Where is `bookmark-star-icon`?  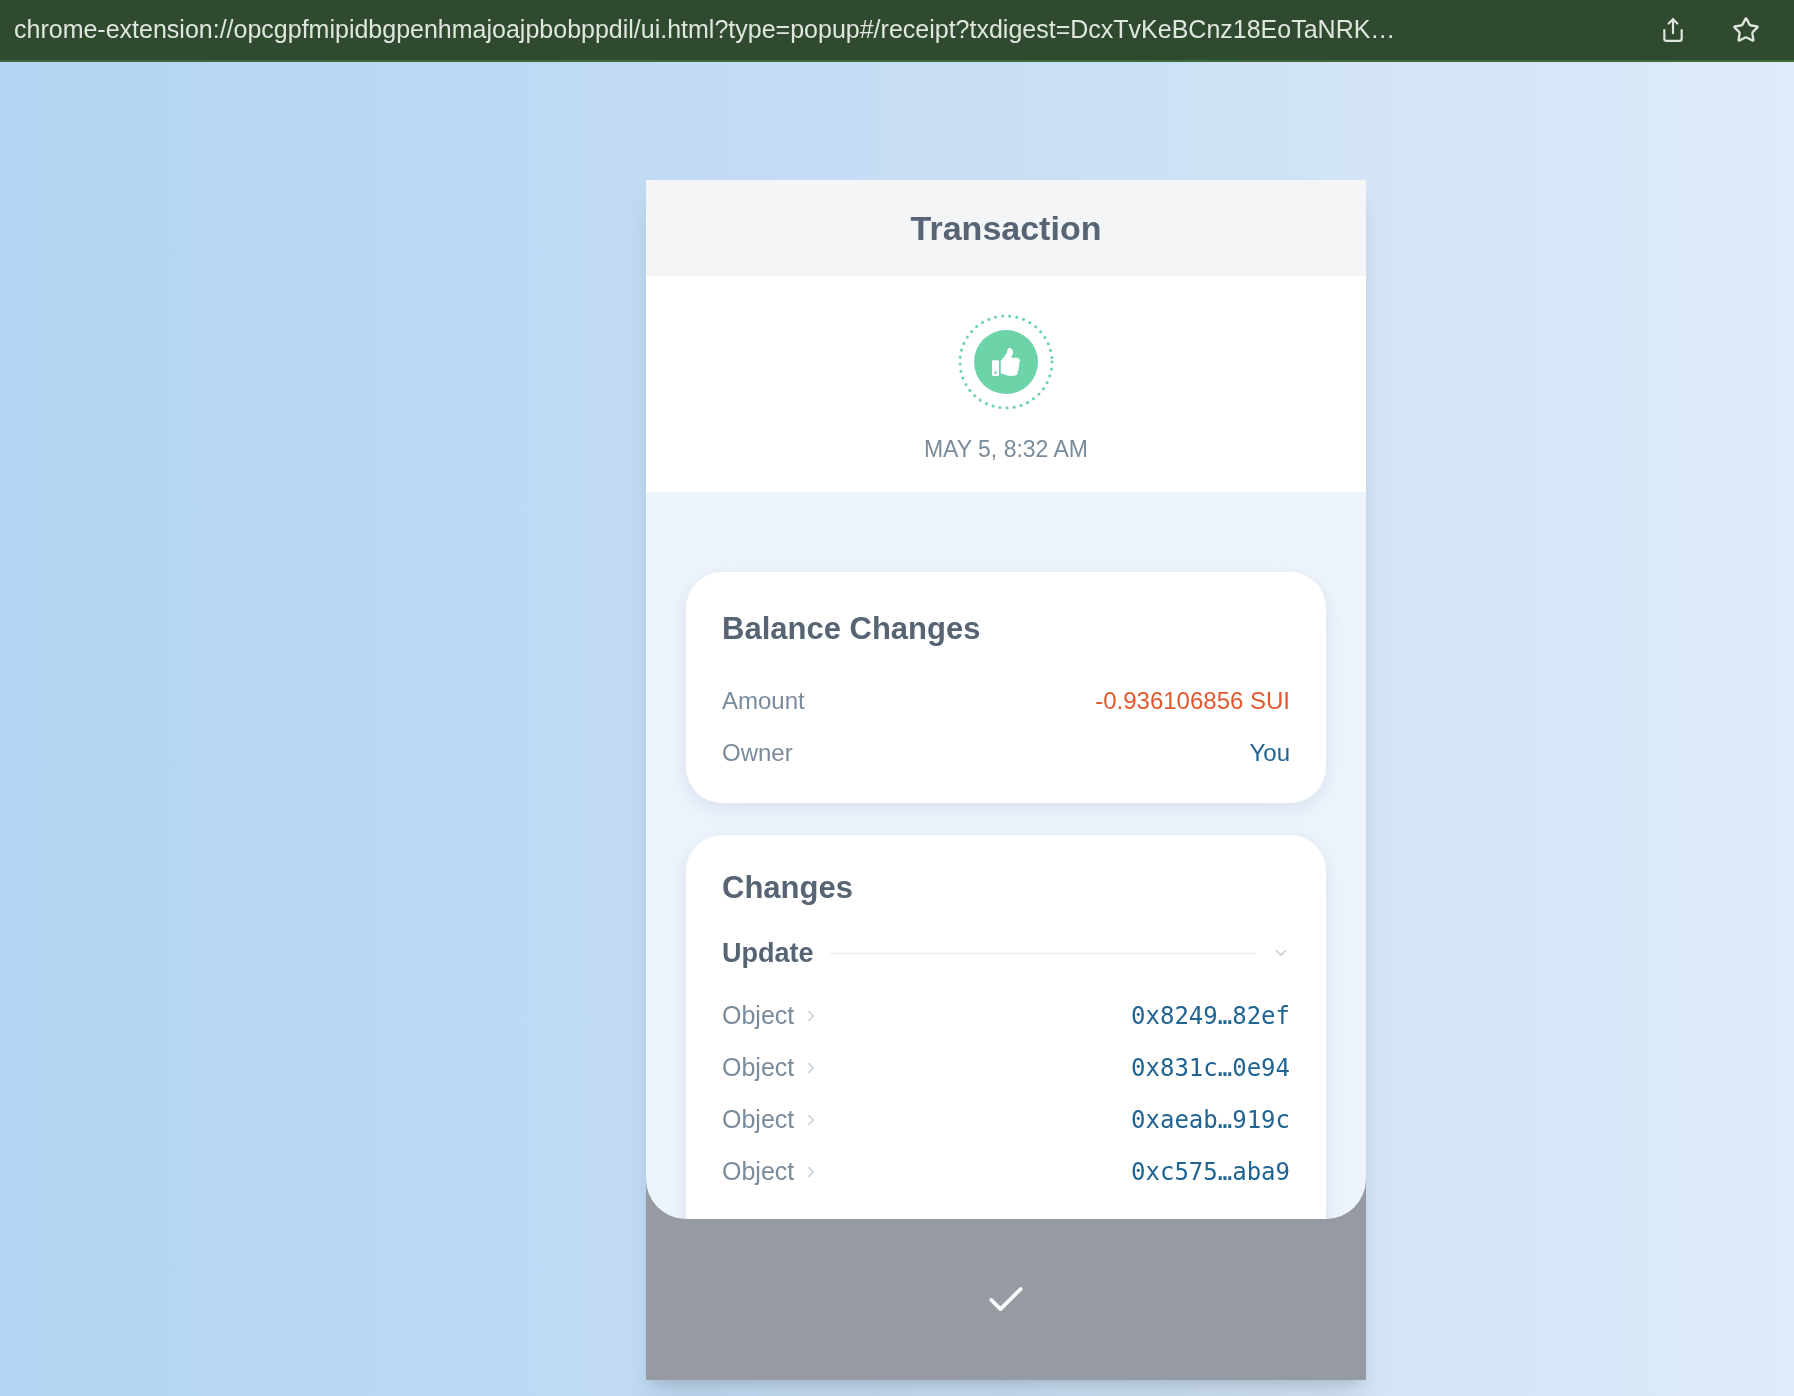
bookmark-star-icon is located at coordinates (1746, 30).